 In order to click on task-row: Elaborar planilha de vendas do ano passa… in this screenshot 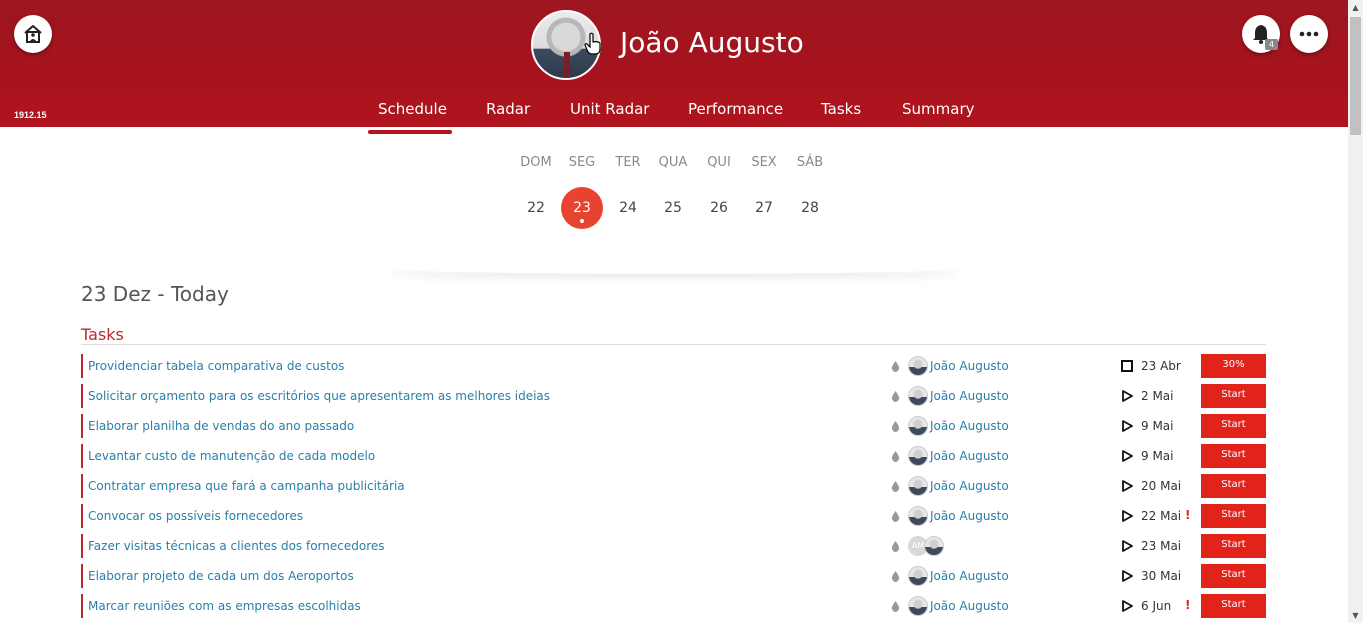, I will do `click(673, 426)`.